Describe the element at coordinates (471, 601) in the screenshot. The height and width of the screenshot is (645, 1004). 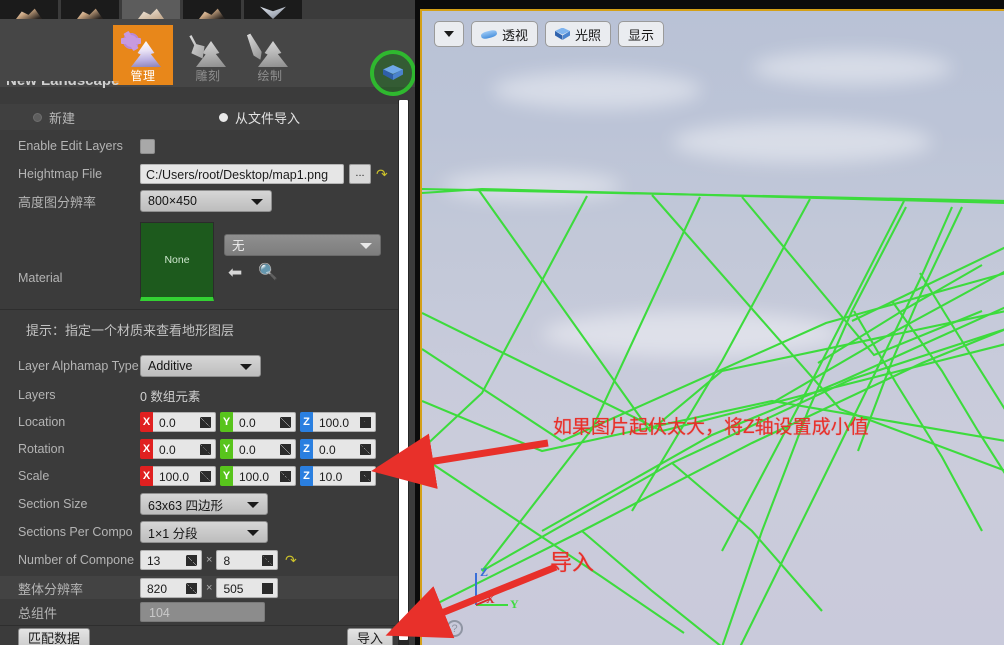
I see `arrow-to-import-button` at that location.